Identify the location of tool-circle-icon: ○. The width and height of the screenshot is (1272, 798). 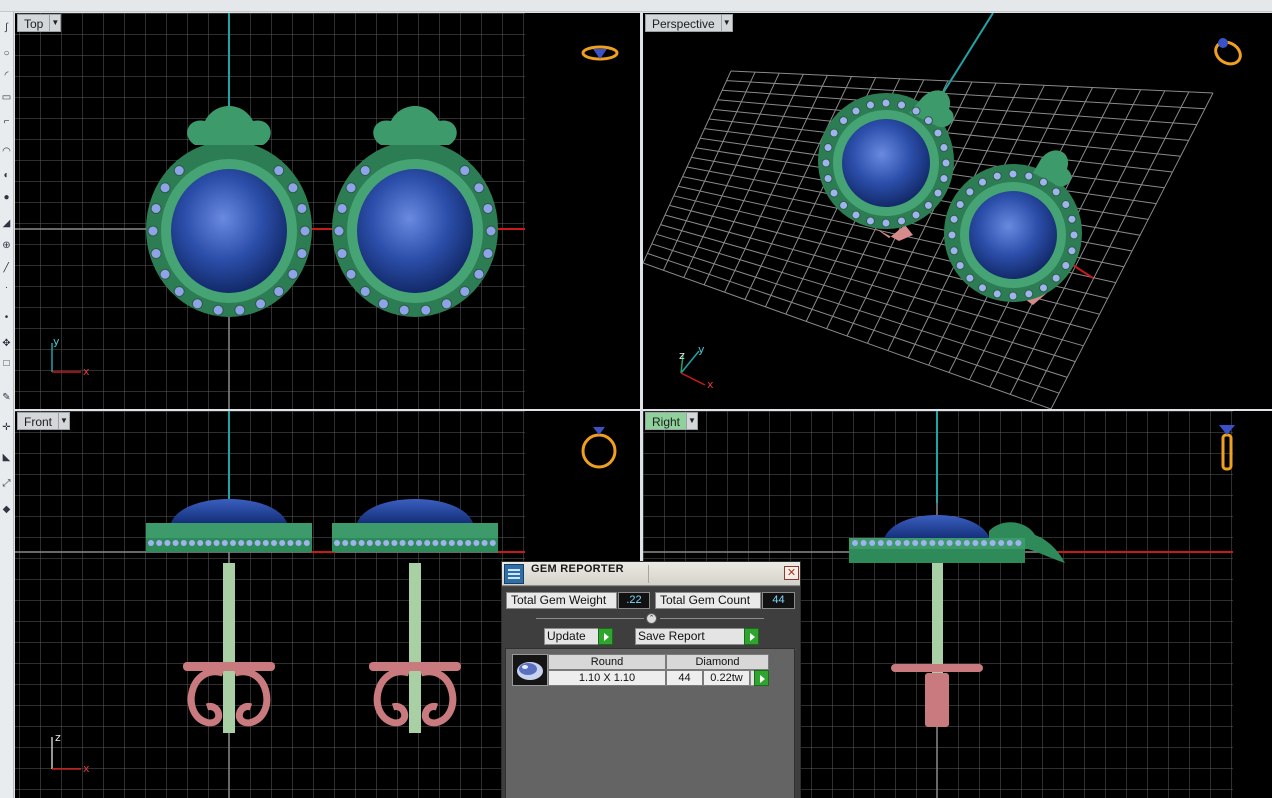
(6, 53).